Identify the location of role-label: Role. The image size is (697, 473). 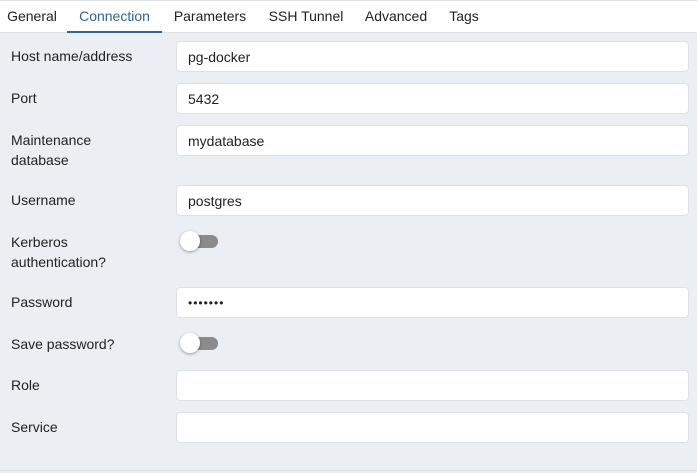
(25, 385).